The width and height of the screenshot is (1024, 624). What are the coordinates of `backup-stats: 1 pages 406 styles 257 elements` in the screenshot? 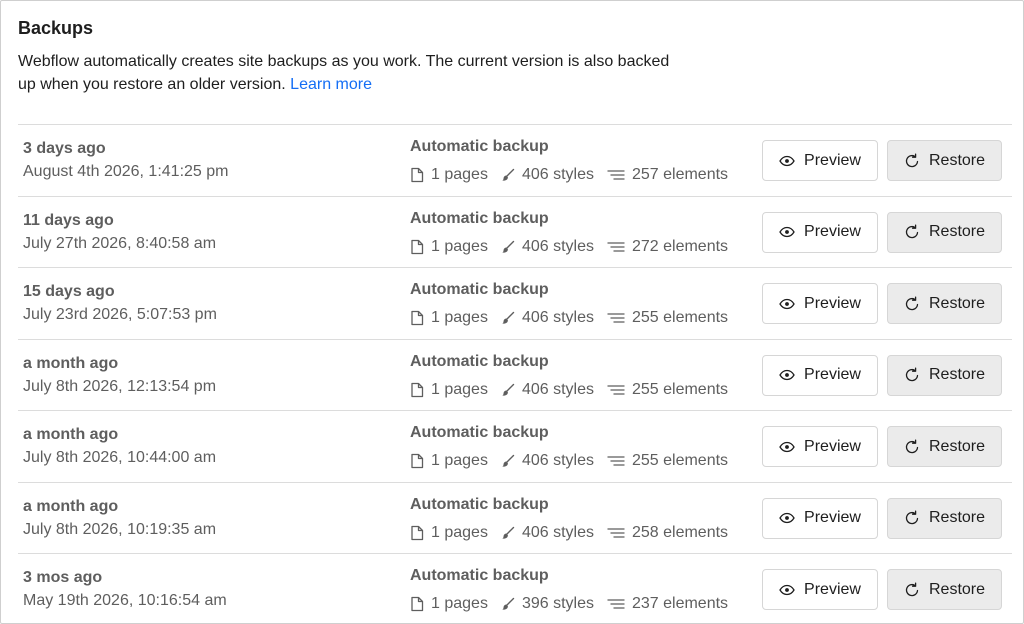 It's located at (569, 175).